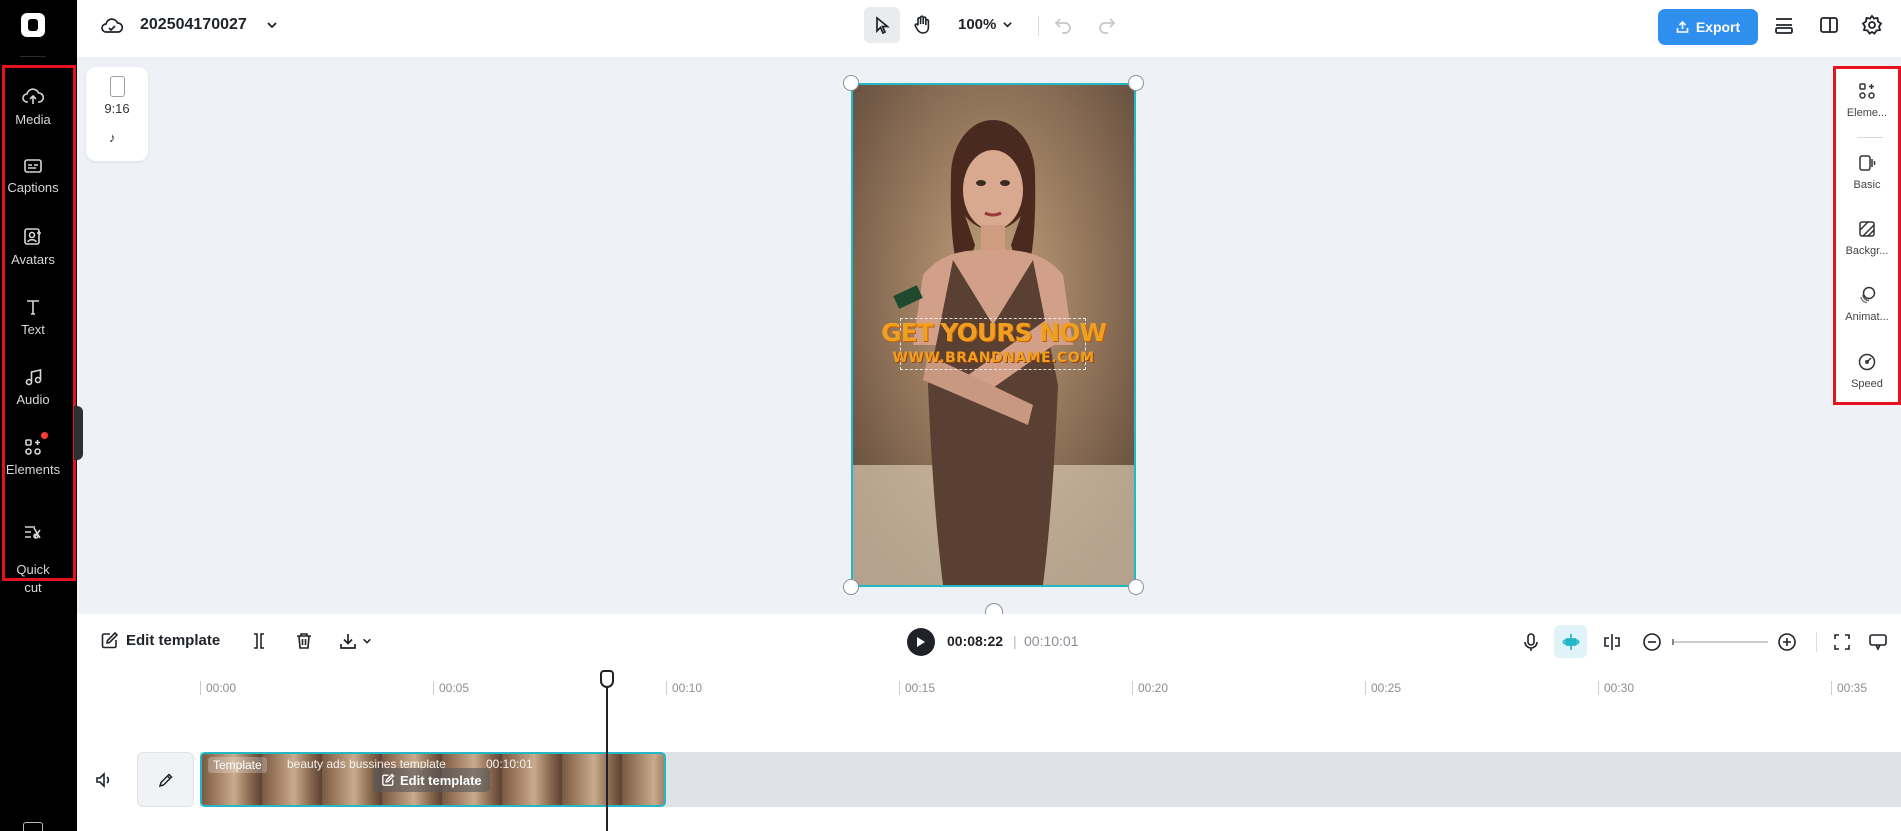 This screenshot has height=831, width=1901. What do you see at coordinates (1673, 642) in the screenshot?
I see `zoom-slider-knob` at bounding box center [1673, 642].